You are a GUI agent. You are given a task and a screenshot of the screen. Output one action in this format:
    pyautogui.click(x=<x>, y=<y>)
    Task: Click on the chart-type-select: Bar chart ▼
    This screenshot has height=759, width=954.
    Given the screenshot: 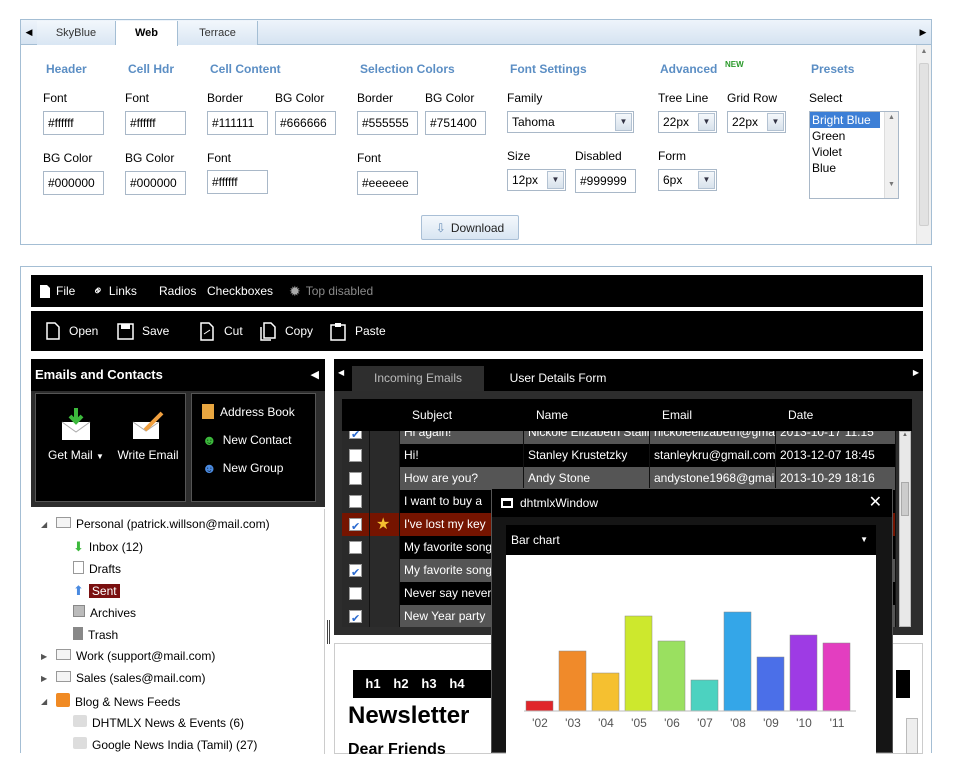 What is the action you would take?
    pyautogui.click(x=691, y=540)
    